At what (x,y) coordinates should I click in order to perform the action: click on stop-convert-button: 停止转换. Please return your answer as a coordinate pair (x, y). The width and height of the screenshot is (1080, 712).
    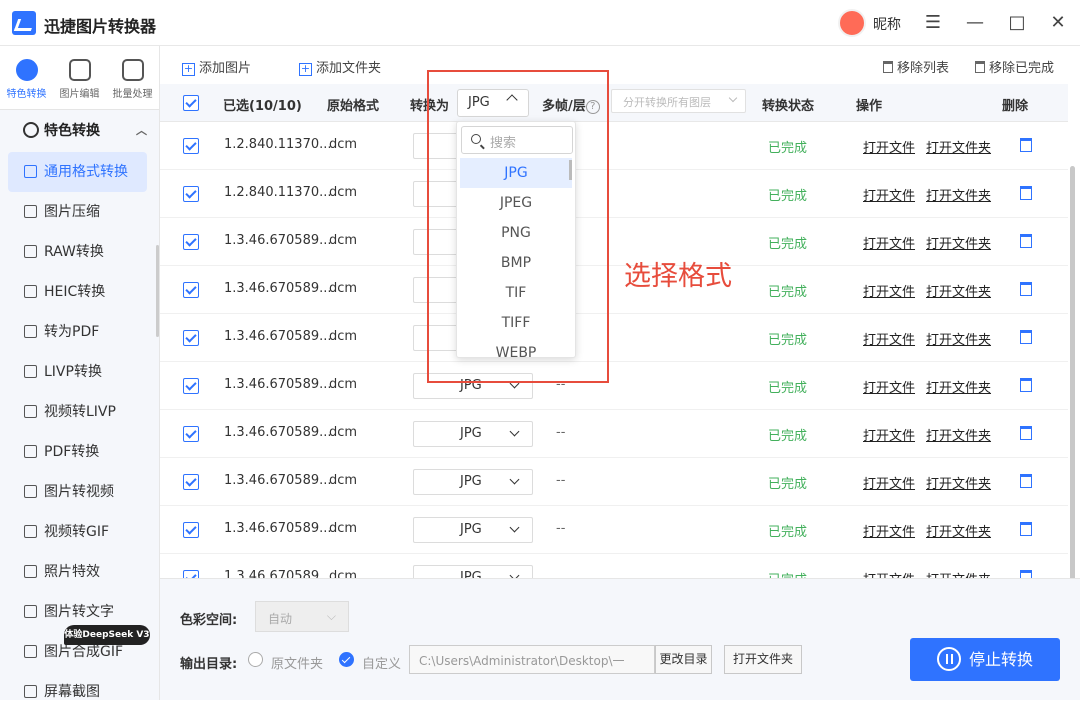
    Looking at the image, I should click on (985, 659).